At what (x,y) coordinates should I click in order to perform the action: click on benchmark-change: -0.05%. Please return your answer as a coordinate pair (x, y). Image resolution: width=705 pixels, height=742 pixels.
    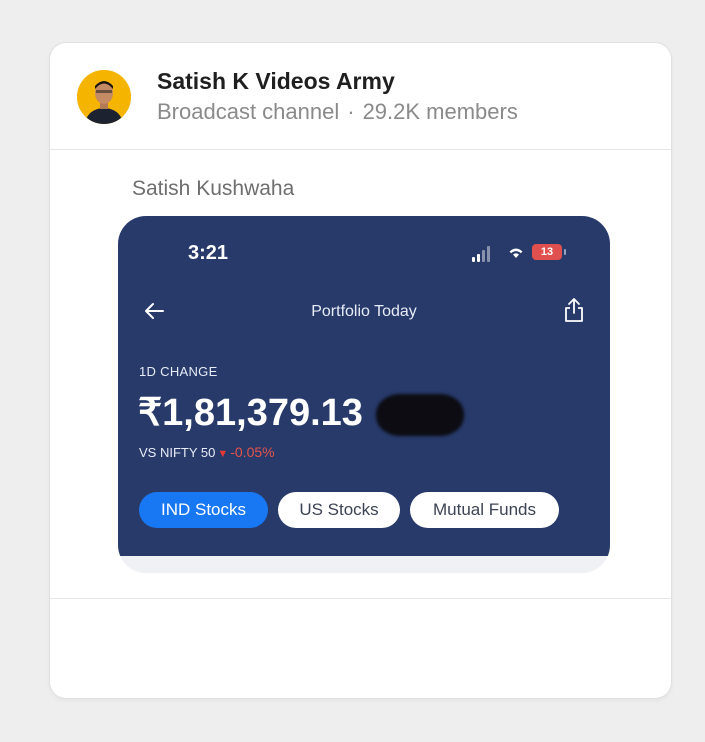
    Looking at the image, I should click on (252, 452).